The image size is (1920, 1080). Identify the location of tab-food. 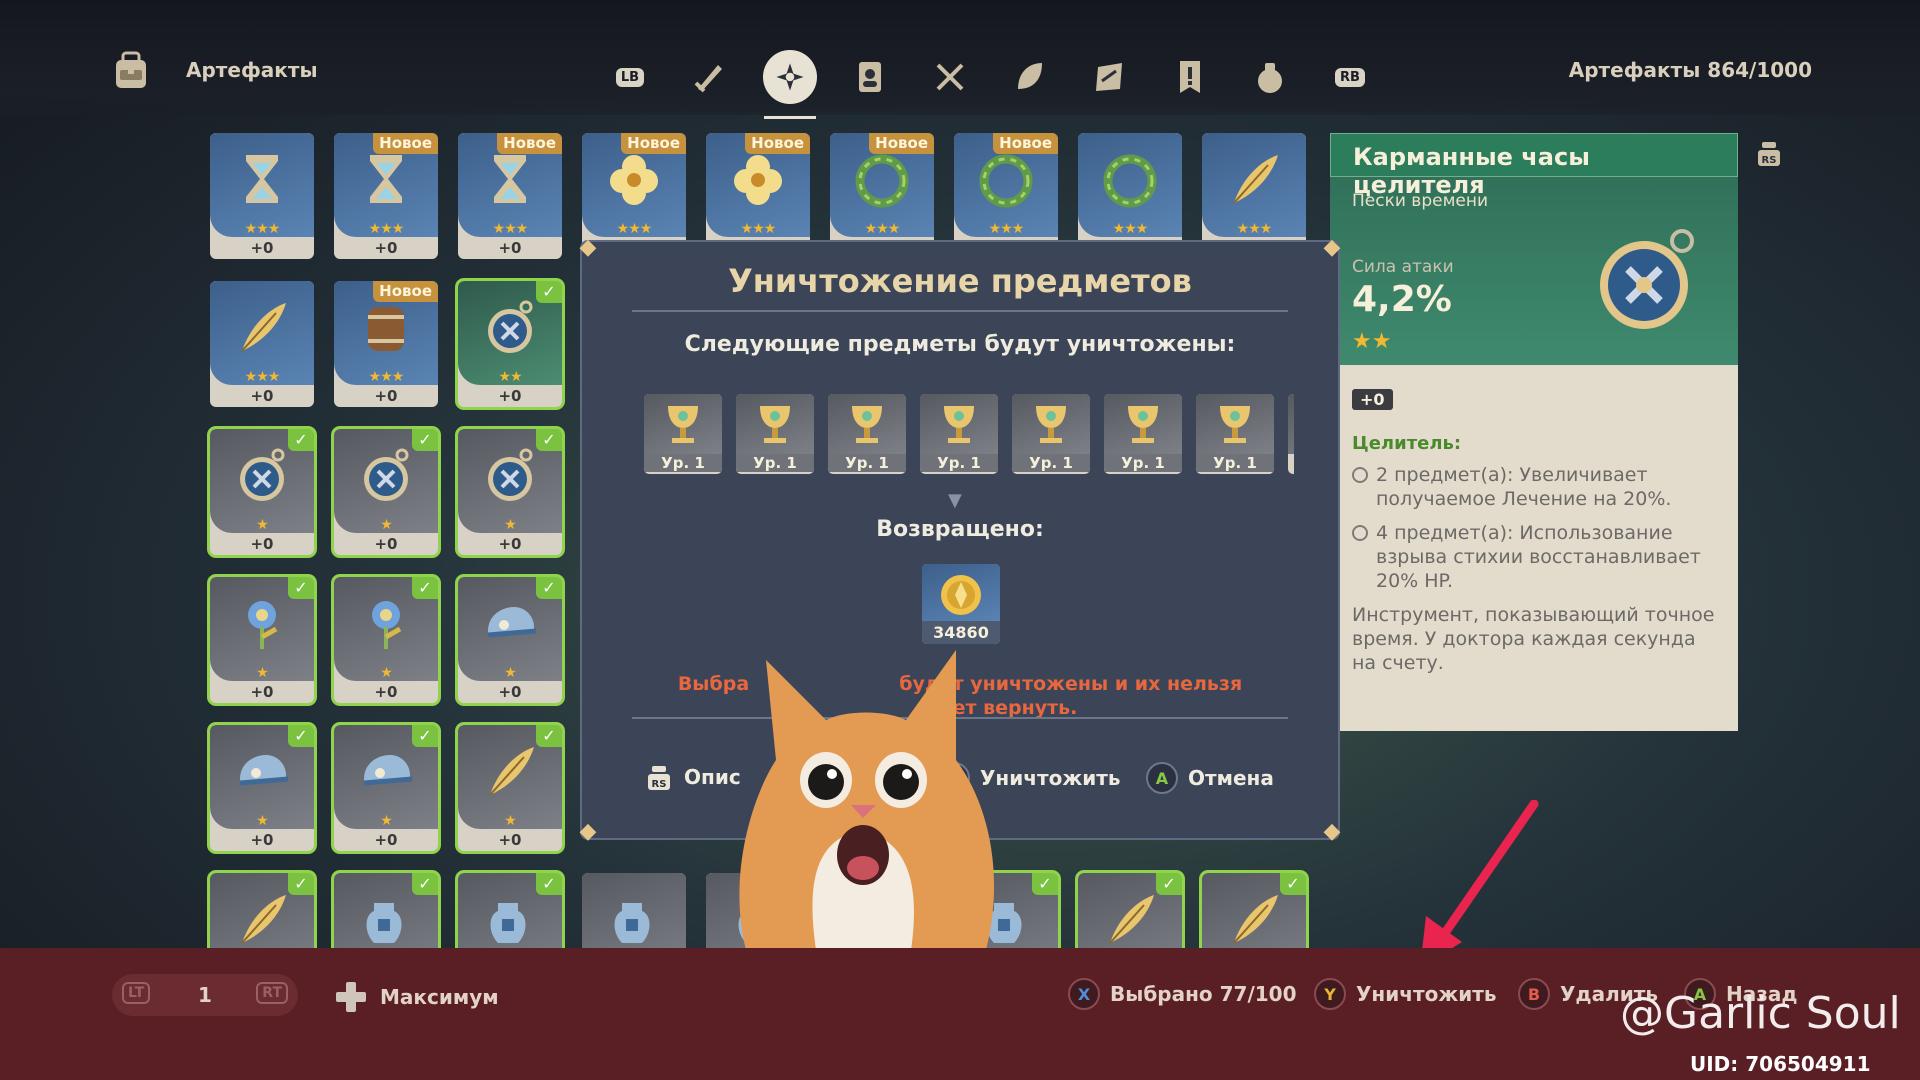
(950, 77).